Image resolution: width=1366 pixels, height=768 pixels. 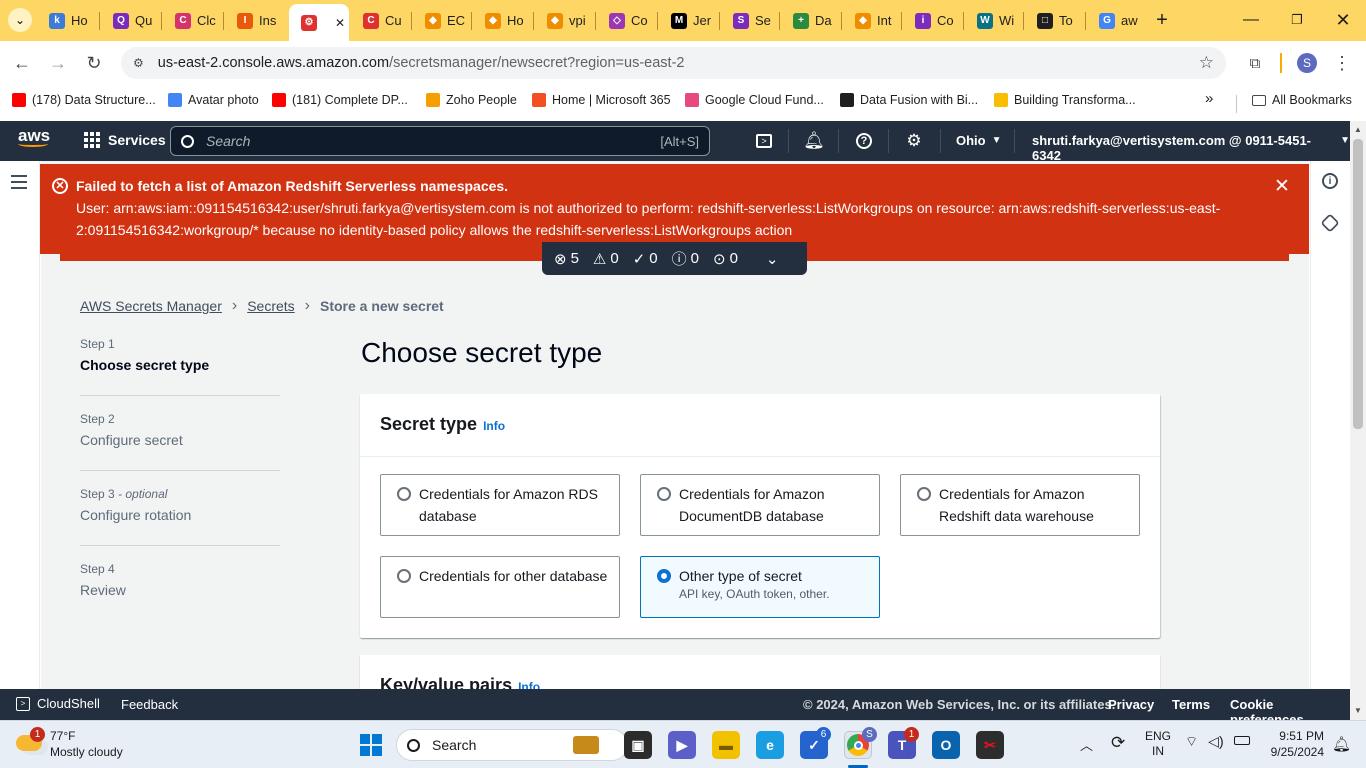 I want to click on browser-tab: M Jer, so click(x=687, y=20).